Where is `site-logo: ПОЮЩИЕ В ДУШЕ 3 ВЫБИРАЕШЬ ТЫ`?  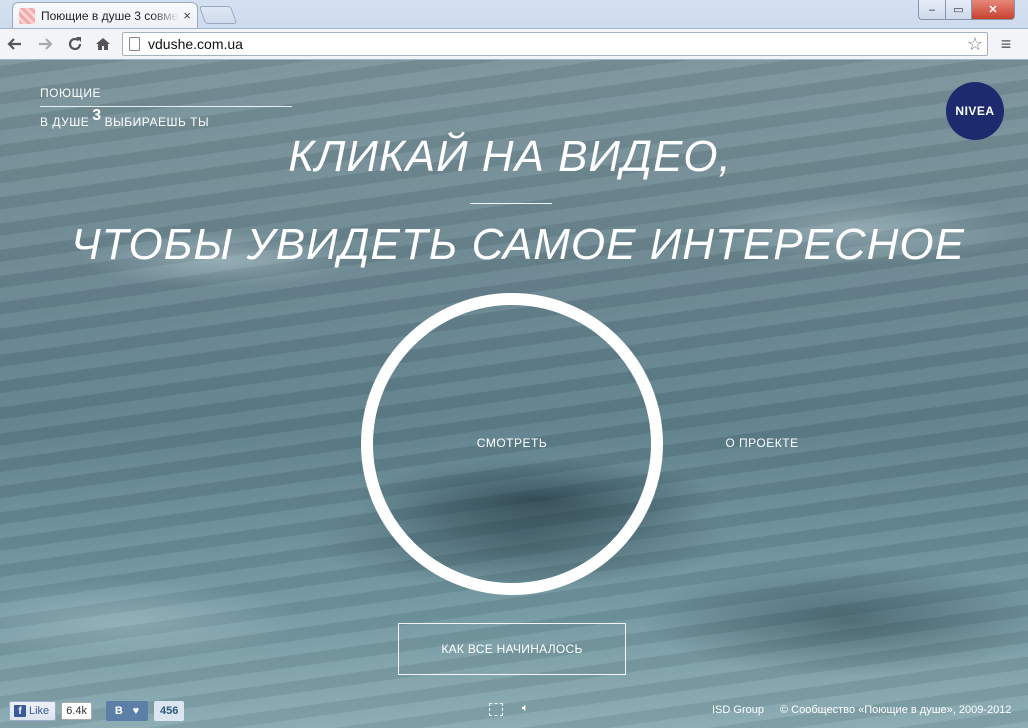 site-logo: ПОЮЩИЕ В ДУШЕ 3 ВЫБИРАЕШЬ ТЫ is located at coordinates (166, 108).